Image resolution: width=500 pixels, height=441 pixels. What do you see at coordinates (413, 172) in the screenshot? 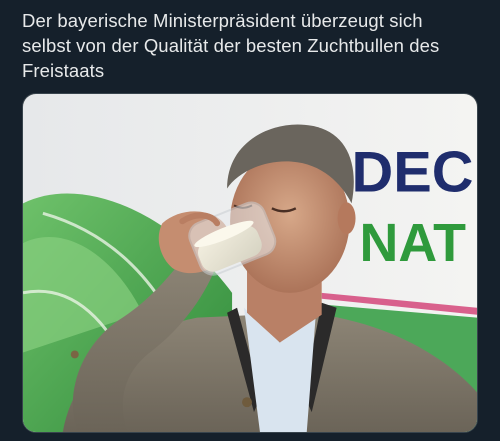
I see `banner-text-line1: DEC` at bounding box center [413, 172].